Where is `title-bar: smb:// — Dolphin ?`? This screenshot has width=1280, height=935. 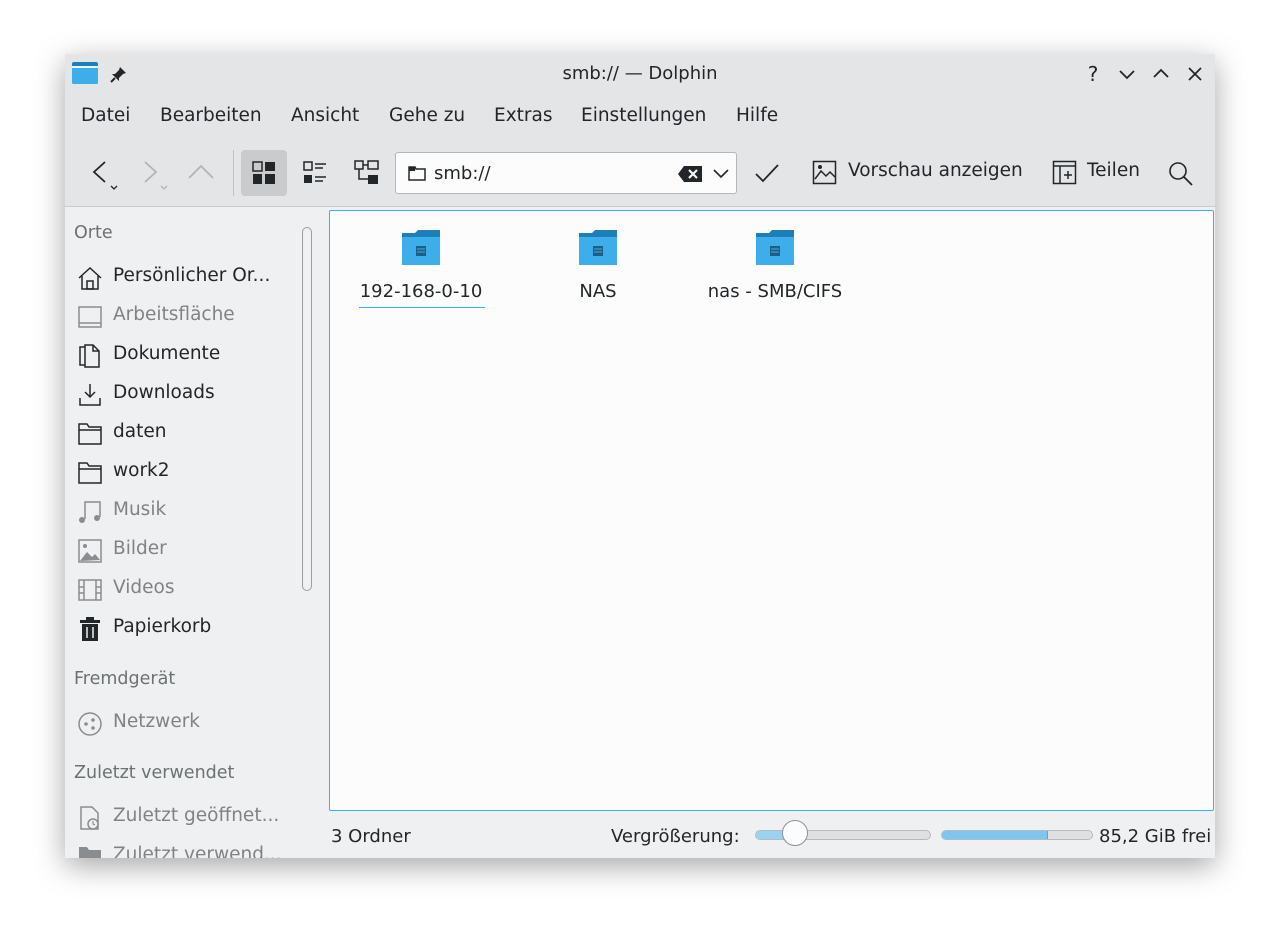 title-bar: smb:// — Dolphin ? is located at coordinates (640, 74).